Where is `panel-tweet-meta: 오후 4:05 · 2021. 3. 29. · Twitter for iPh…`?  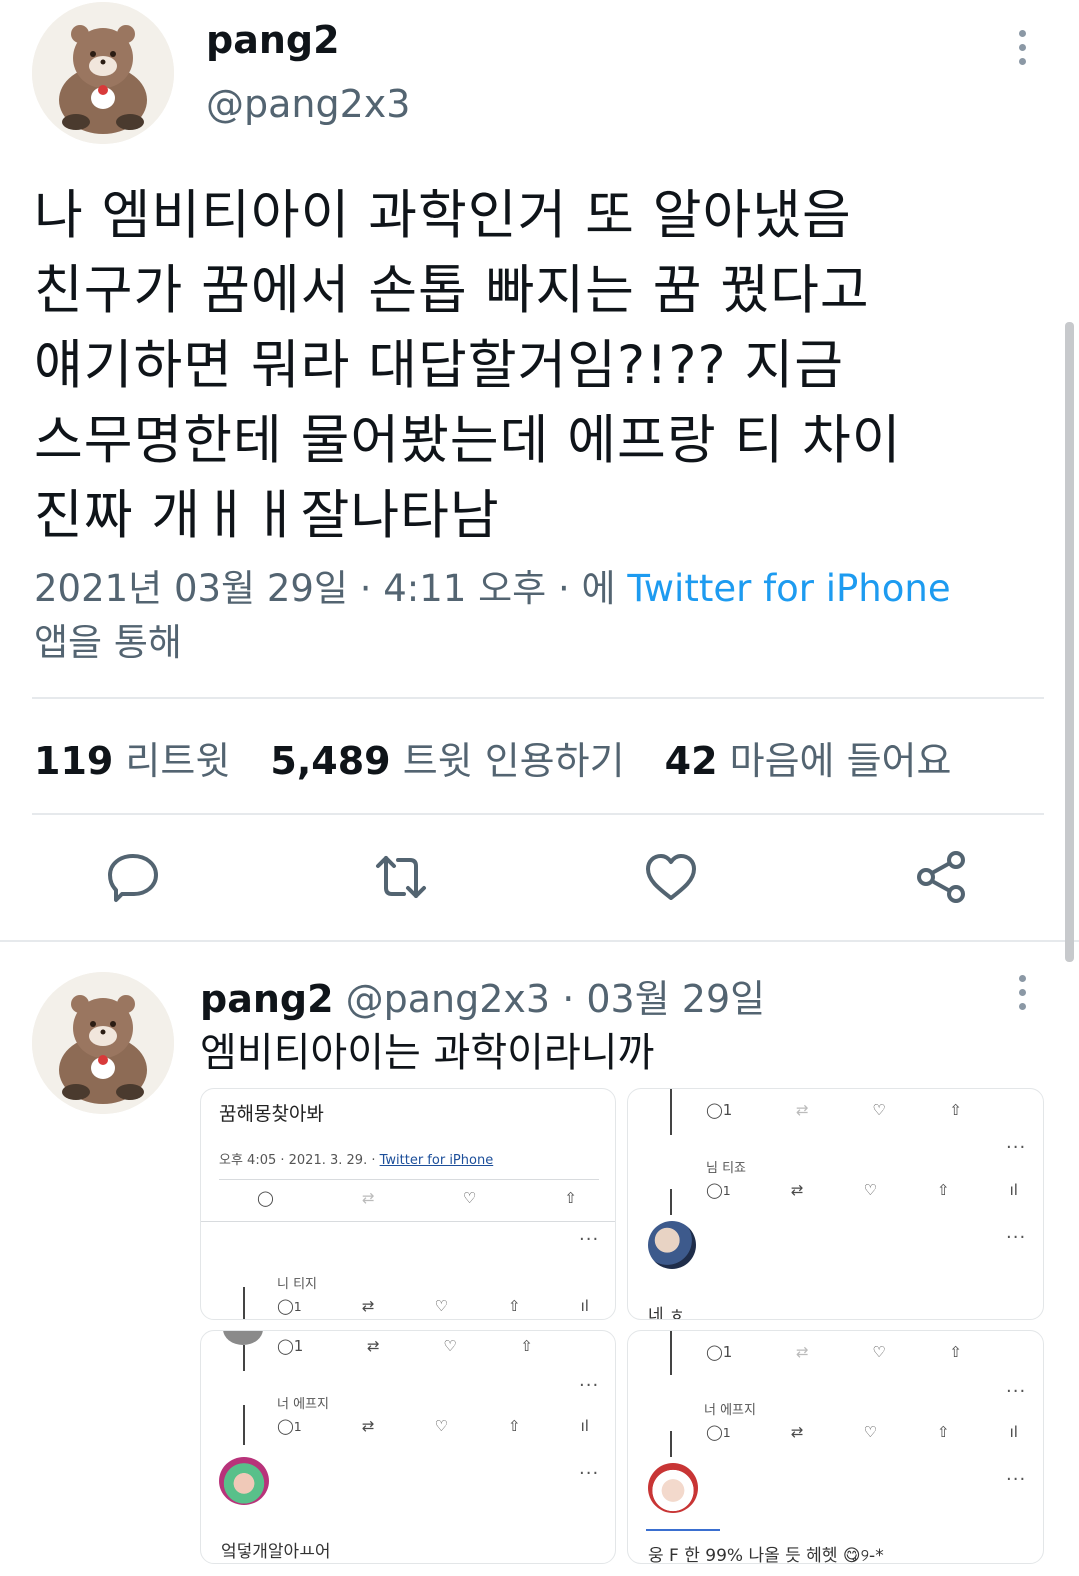 panel-tweet-meta: 오후 4:05 · 2021. 3. 29. · Twitter for iPh… is located at coordinates (356, 1158).